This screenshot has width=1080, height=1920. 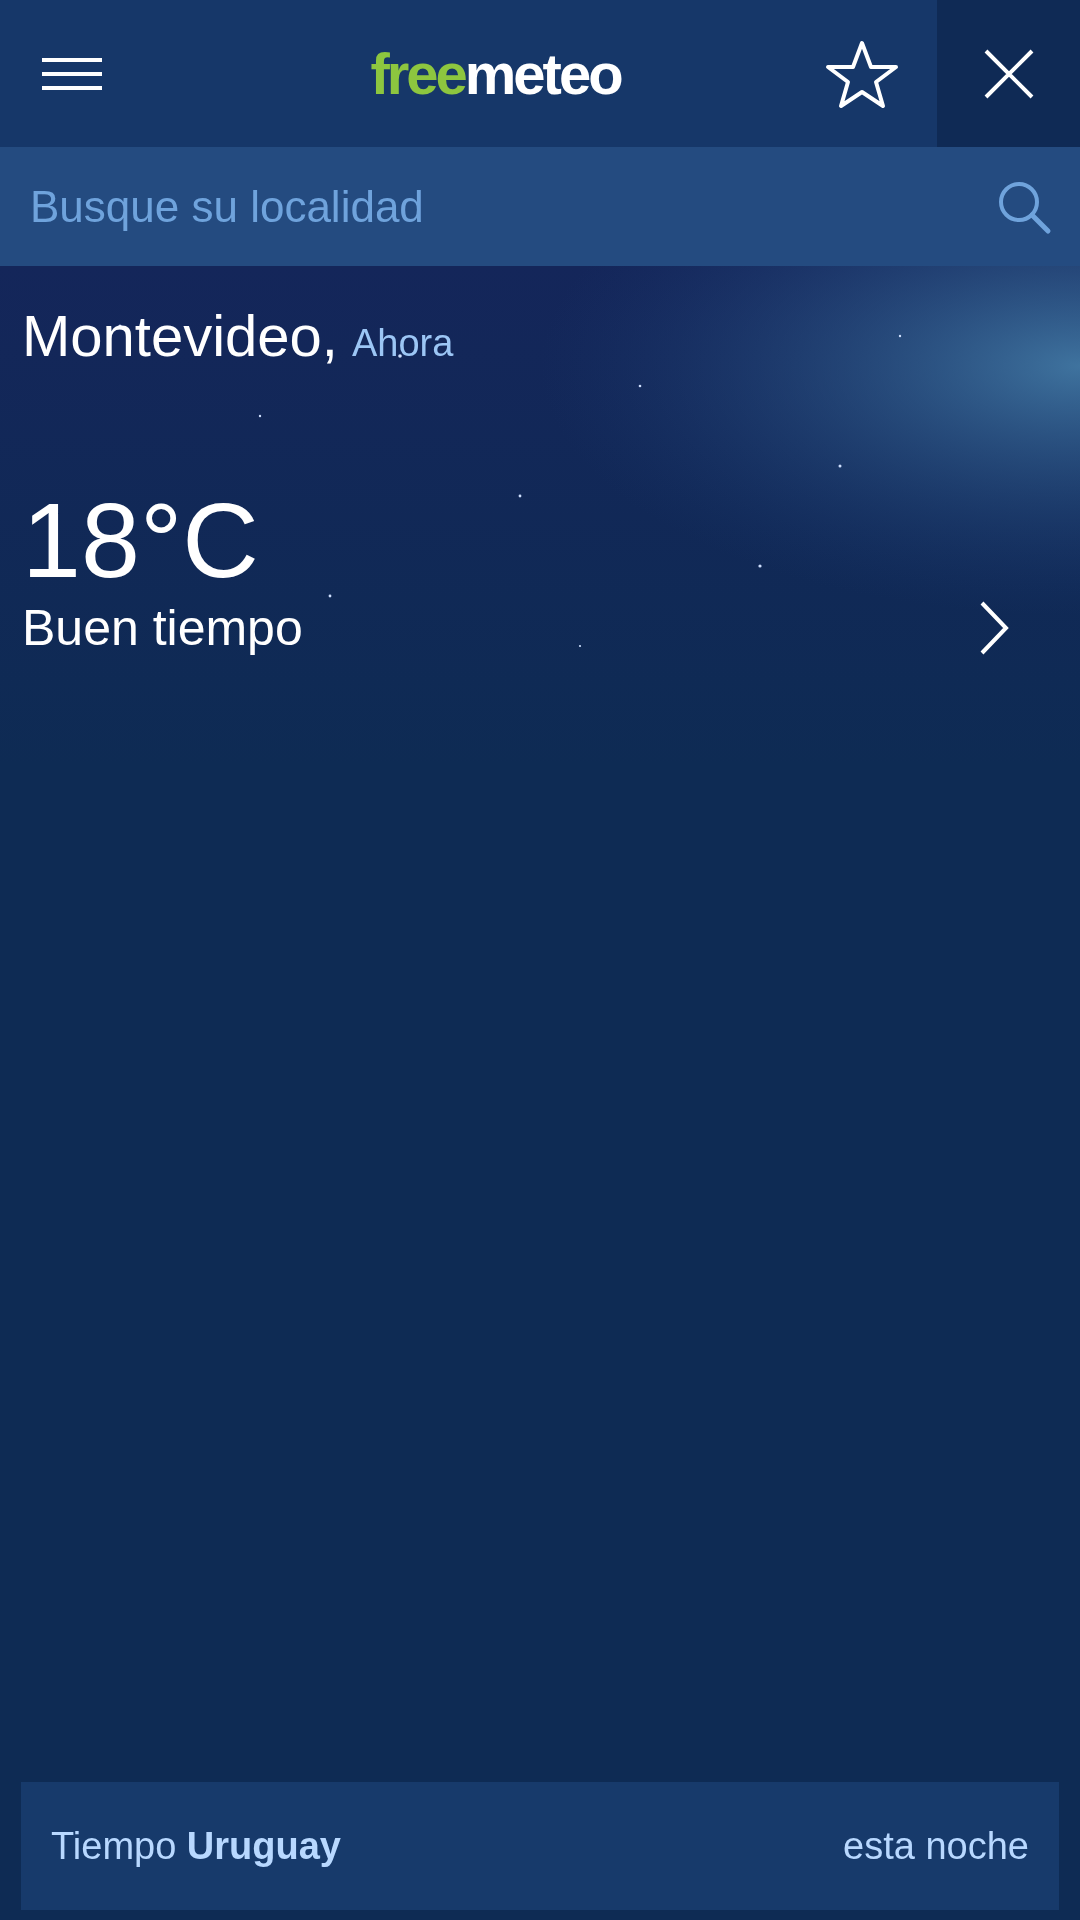 What do you see at coordinates (496, 73) in the screenshot?
I see `logo: freemeteo` at bounding box center [496, 73].